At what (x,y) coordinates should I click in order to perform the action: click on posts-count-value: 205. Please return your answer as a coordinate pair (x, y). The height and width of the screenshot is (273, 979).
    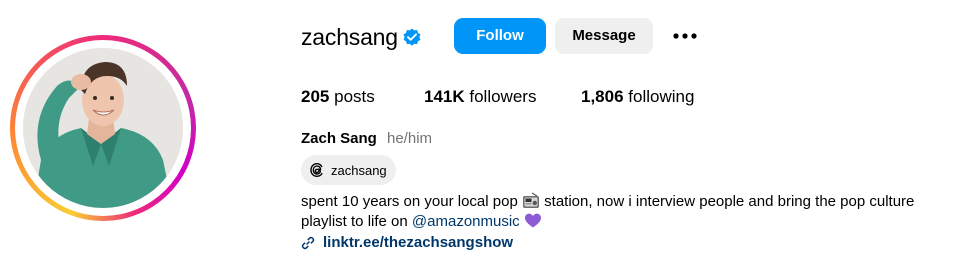
    Looking at the image, I should click on (315, 96).